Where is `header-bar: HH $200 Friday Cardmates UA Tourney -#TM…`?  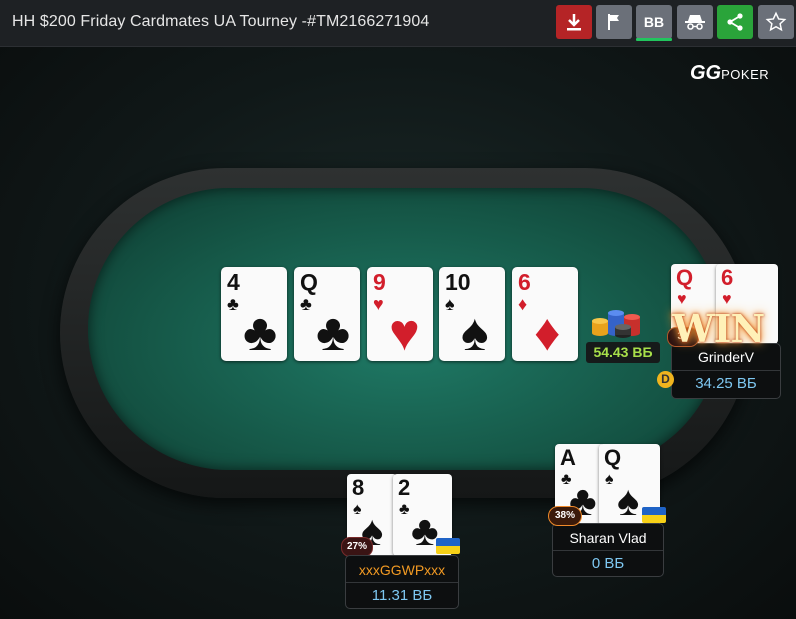
header-bar: HH $200 Friday Cardmates UA Tourney -#TM… is located at coordinates (398, 23).